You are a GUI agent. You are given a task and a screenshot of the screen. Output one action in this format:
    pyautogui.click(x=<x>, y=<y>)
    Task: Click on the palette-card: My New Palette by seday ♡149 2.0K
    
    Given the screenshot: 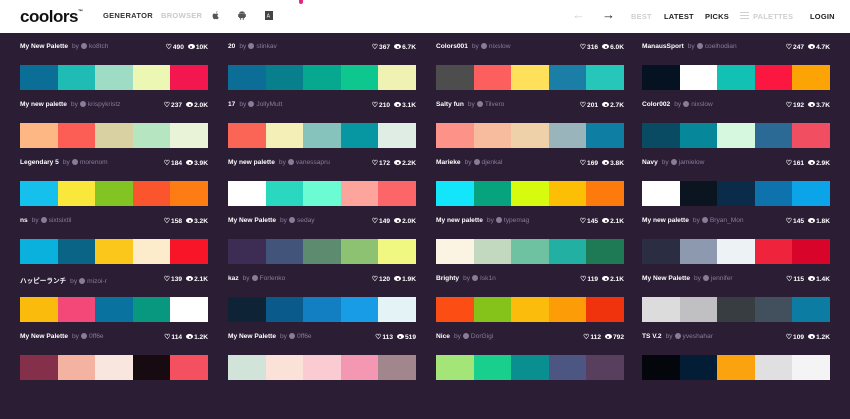 What is the action you would take?
    pyautogui.click(x=322, y=243)
    